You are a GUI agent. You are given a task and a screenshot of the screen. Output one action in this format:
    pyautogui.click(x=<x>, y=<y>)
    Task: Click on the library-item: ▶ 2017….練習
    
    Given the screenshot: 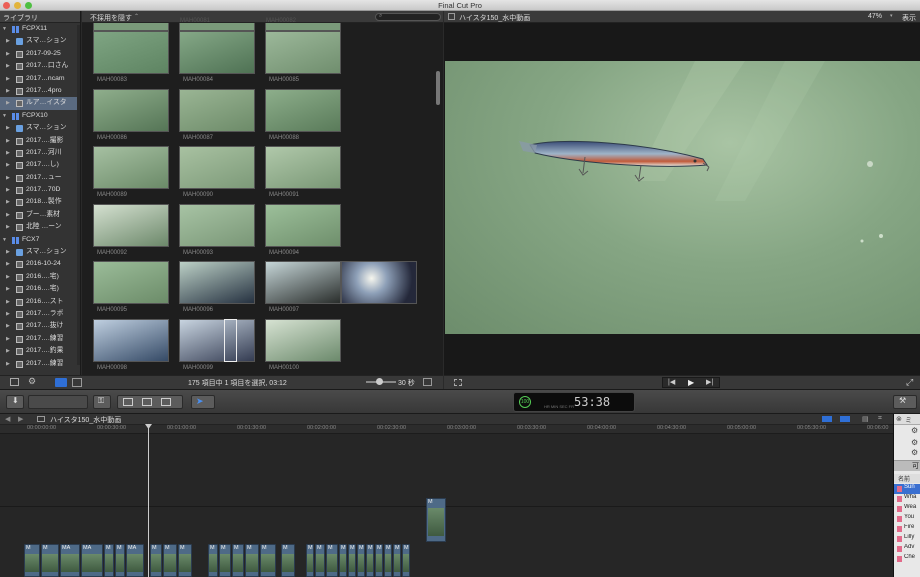 What is the action you would take?
    pyautogui.click(x=40, y=364)
    